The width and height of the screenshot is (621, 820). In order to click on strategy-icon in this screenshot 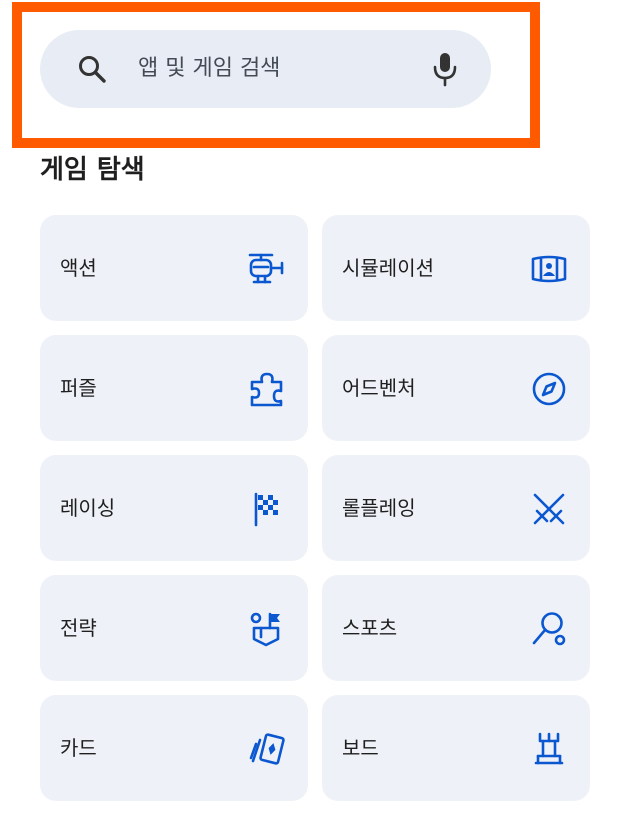, I will do `click(265, 629)`.